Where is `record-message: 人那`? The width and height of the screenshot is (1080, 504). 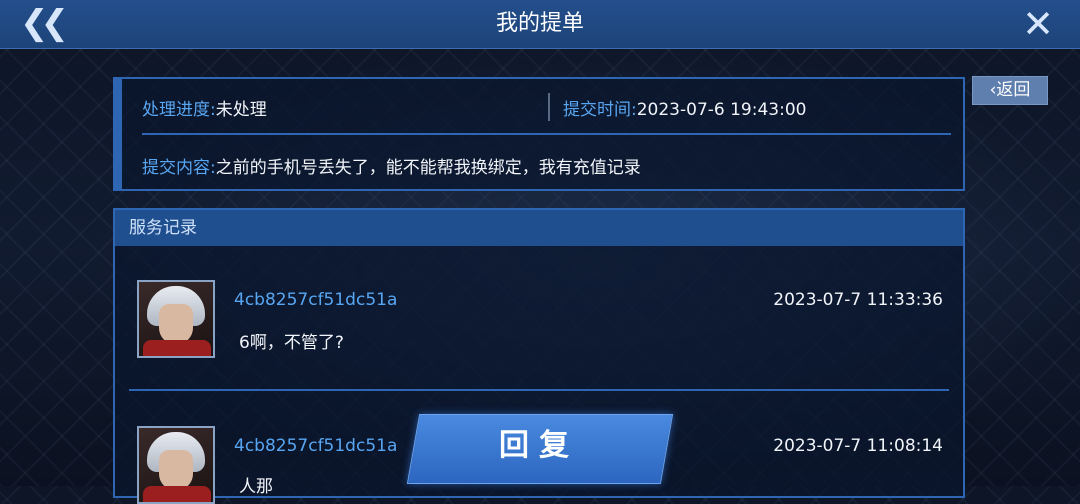 record-message: 人那 is located at coordinates (256, 487).